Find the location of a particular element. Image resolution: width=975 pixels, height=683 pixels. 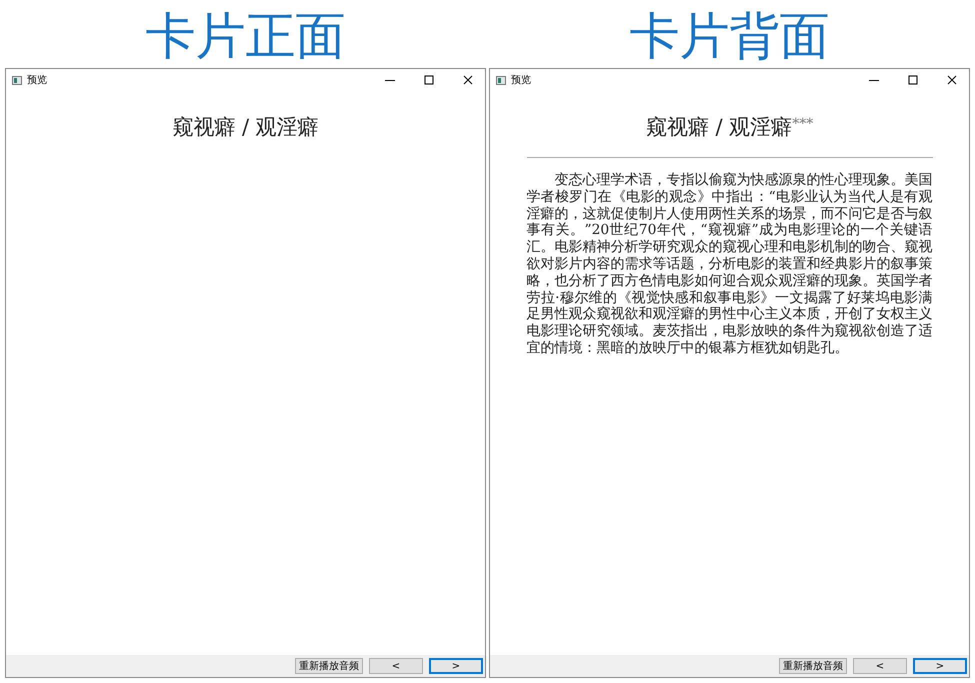

card-title: 窥视癖 / 观淫癖$^{***}$ is located at coordinates (730, 127).